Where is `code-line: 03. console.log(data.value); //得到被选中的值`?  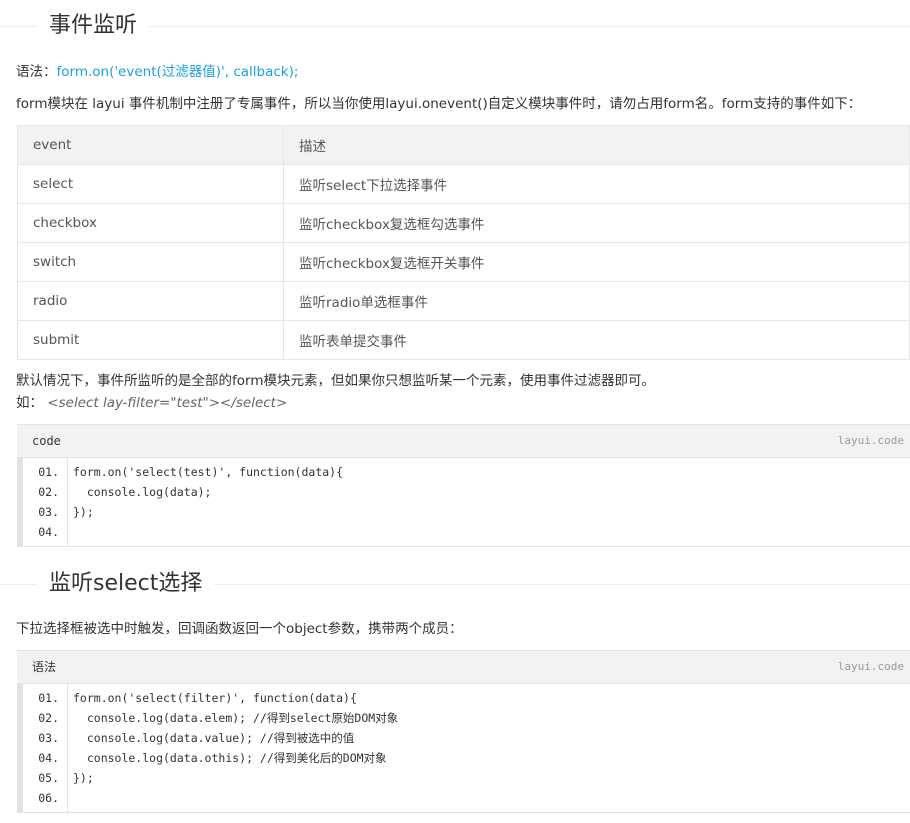
code-line: 03. console.log(data.value); //得到被选中的值 is located at coordinates (466, 738).